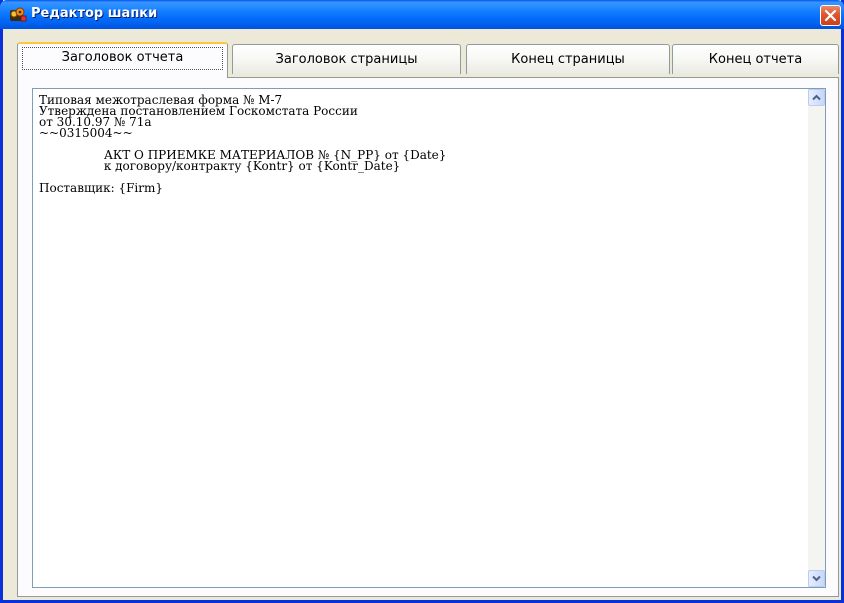 Image resolution: width=844 pixels, height=603 pixels. I want to click on close-icon, so click(830, 15).